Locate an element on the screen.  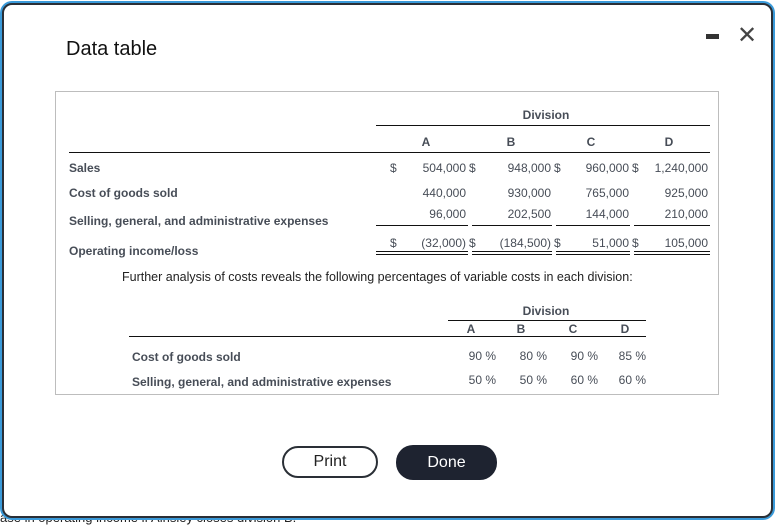
print-button: Print is located at coordinates (330, 462).